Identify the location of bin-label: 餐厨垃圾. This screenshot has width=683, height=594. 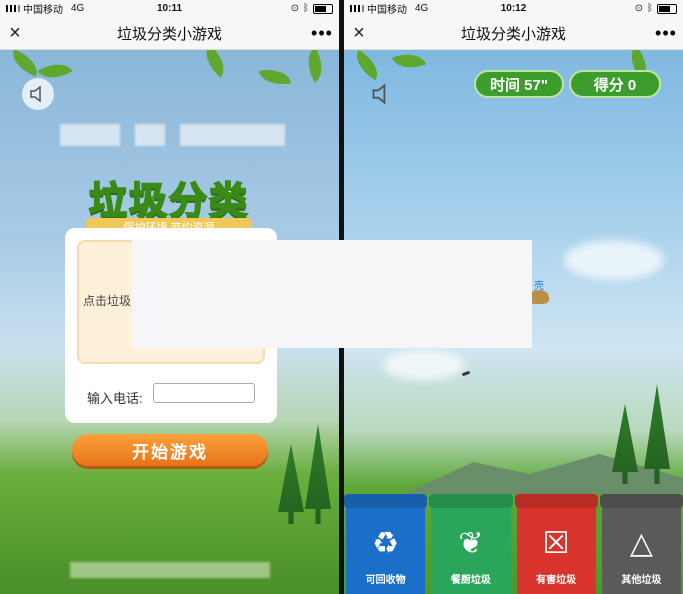
(470, 580).